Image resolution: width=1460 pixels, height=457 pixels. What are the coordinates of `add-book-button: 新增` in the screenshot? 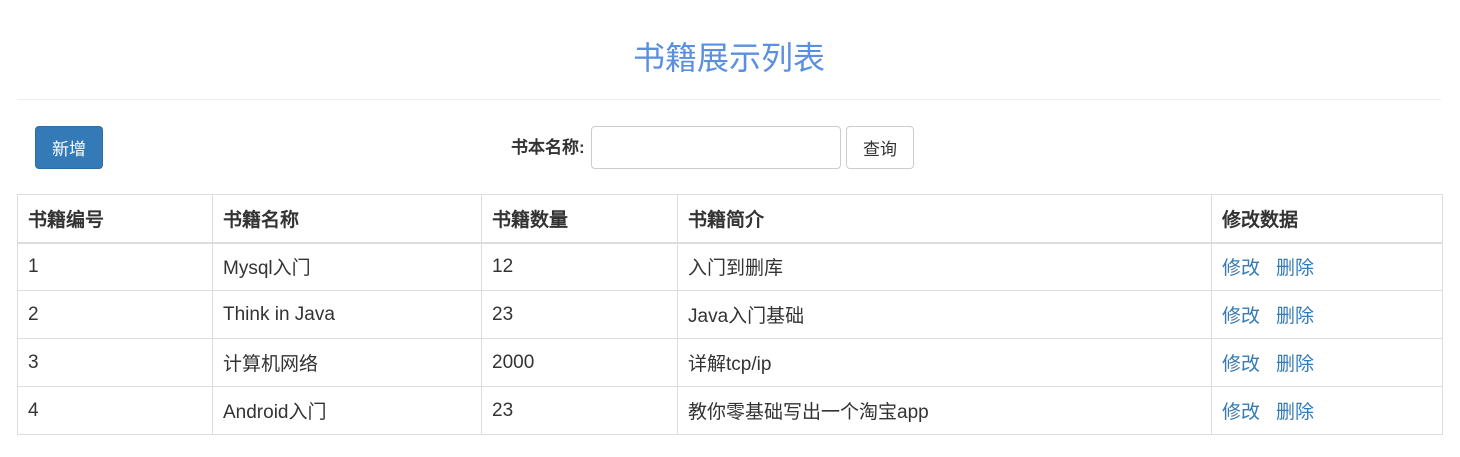 It's located at (69, 147).